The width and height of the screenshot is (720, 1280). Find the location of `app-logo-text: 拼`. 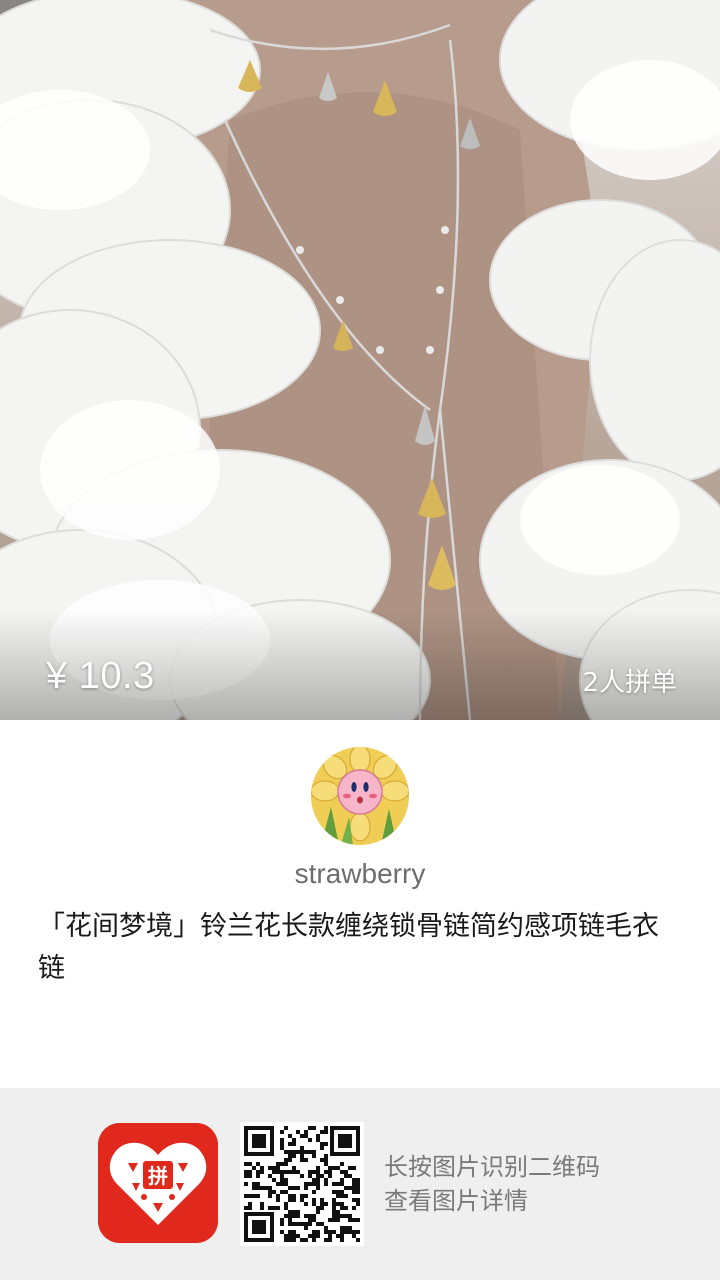

app-logo-text: 拼 is located at coordinates (158, 1176).